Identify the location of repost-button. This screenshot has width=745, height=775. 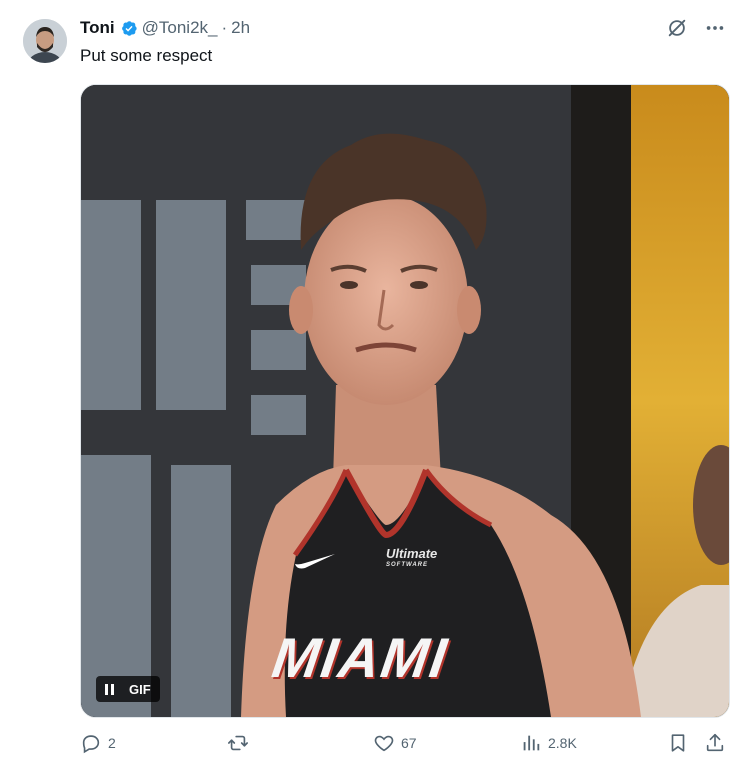
(241, 743).